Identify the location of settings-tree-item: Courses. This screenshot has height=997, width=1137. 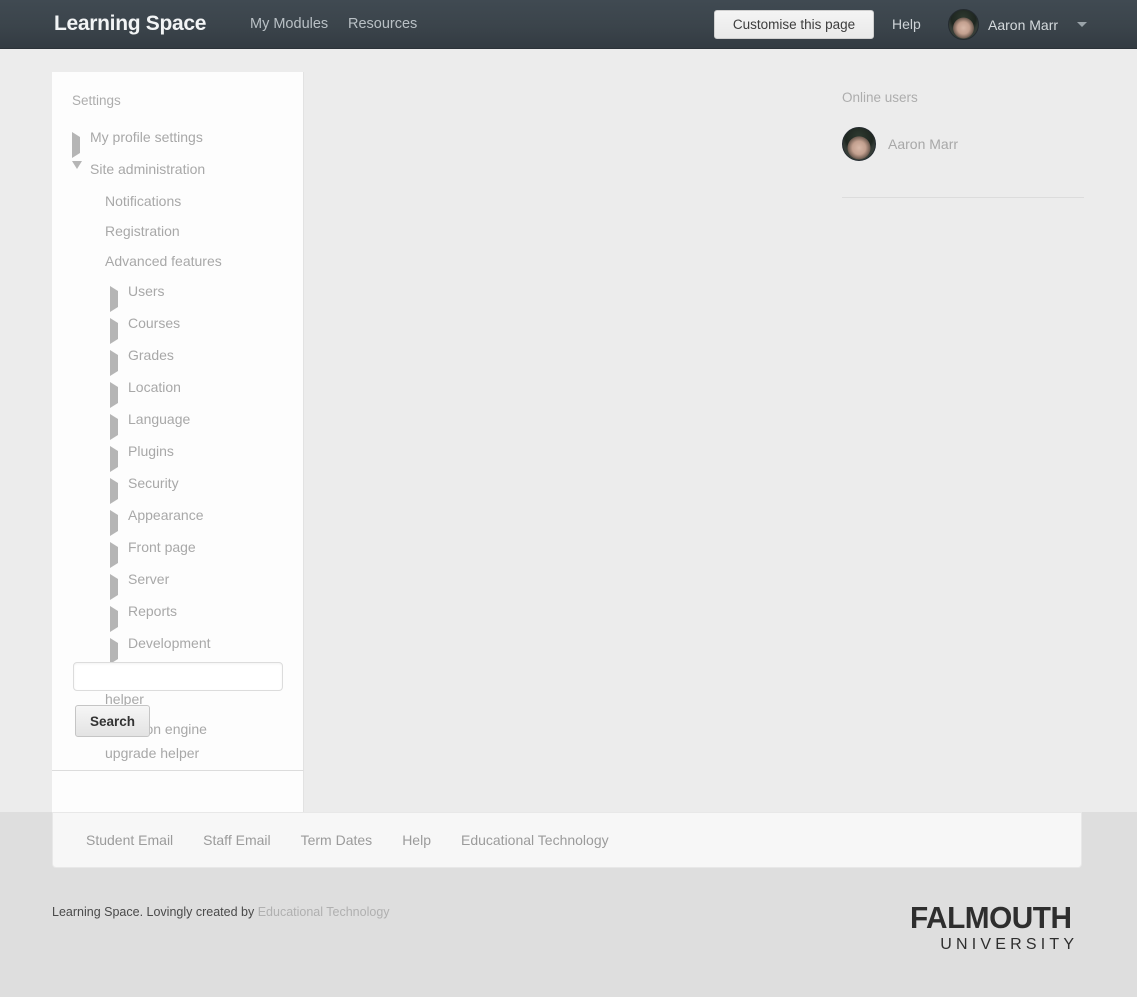
(206, 327).